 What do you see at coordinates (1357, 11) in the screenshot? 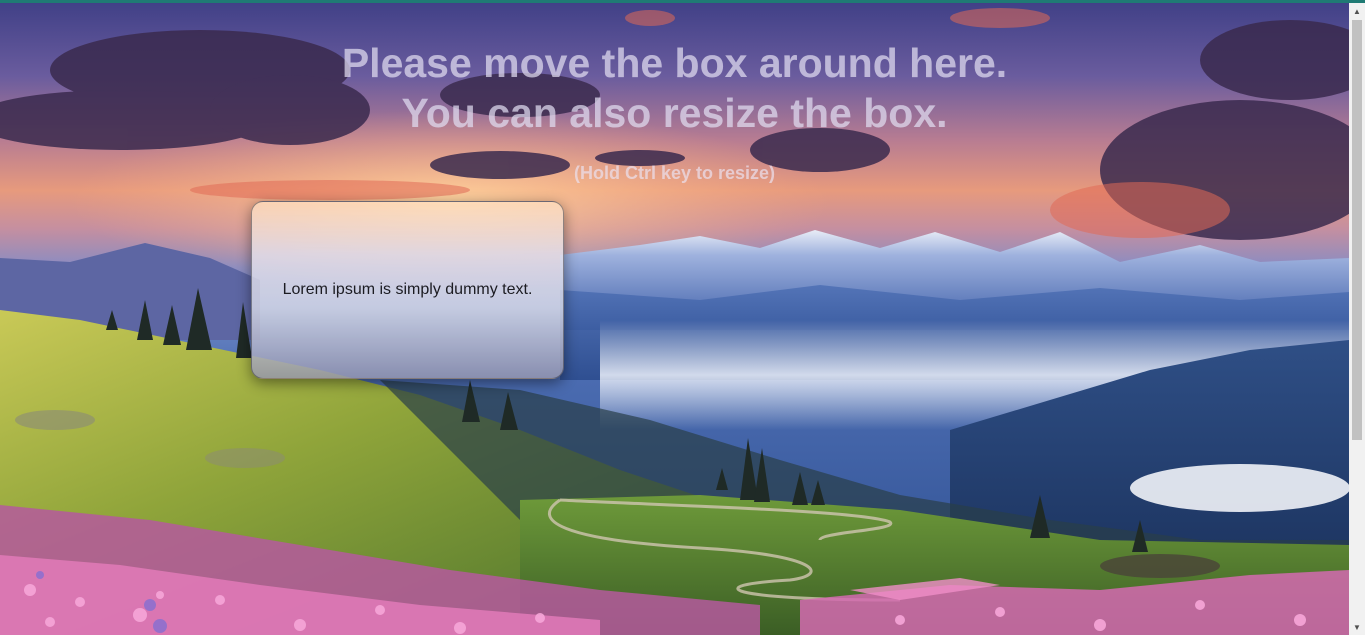
I see `chevron-up-icon: ▲` at bounding box center [1357, 11].